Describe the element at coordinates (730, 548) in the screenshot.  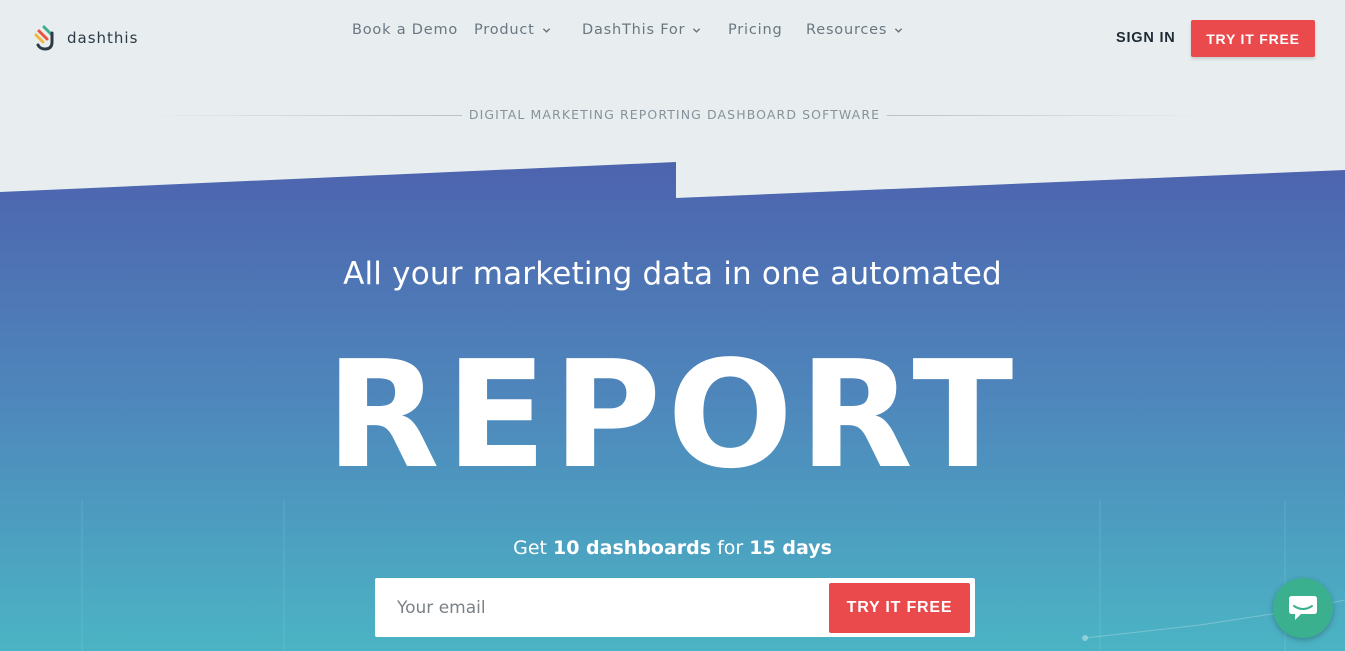
I see `offer-middle: for` at that location.